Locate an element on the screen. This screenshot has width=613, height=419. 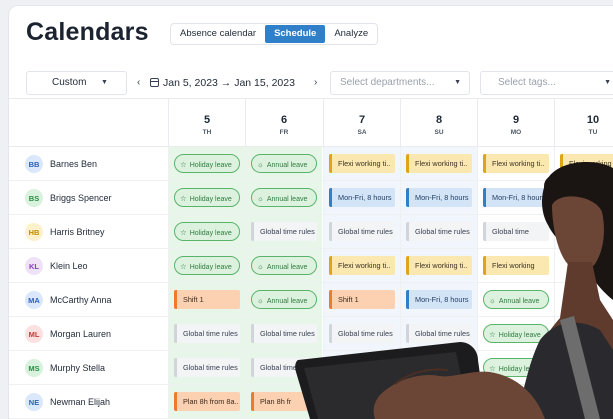
schedule-cell: Flexi working is located at coordinates (515, 265).